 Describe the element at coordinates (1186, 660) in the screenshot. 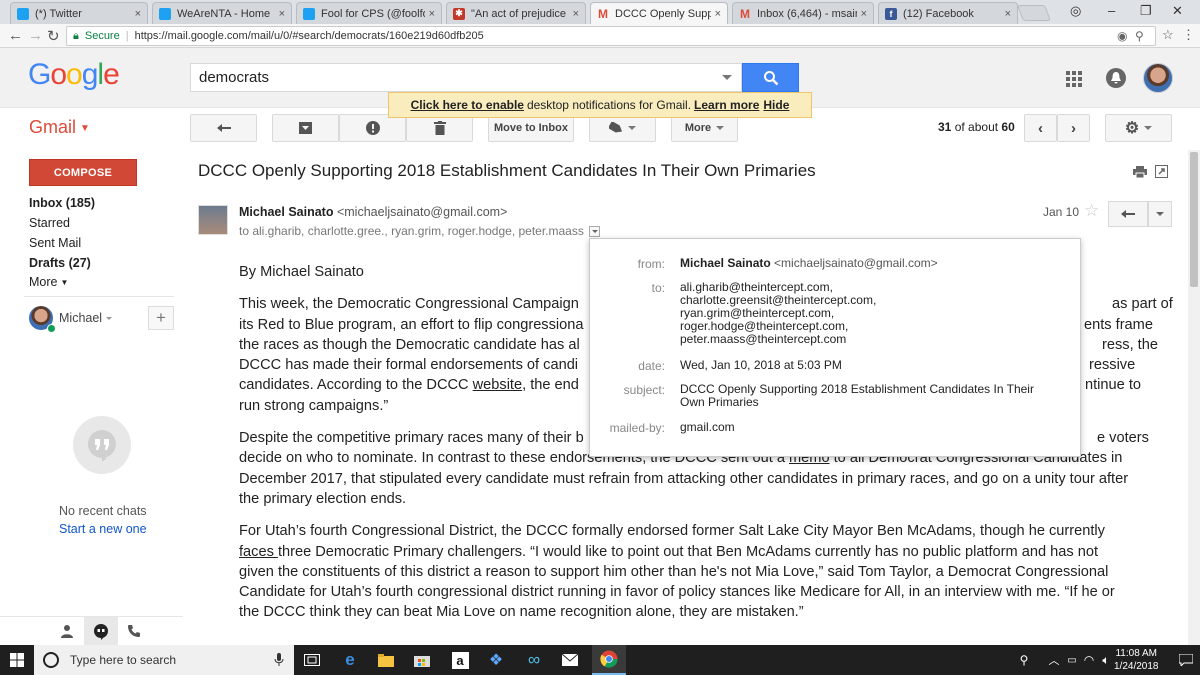

I see `action-center-icon` at that location.